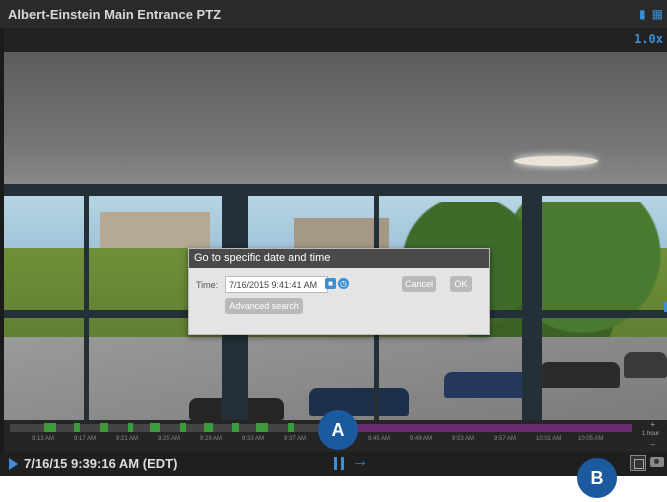 Image resolution: width=667 pixels, height=502 pixels. What do you see at coordinates (253, 439) in the screenshot?
I see `timeline-tick-label: 9:33 AM` at bounding box center [253, 439].